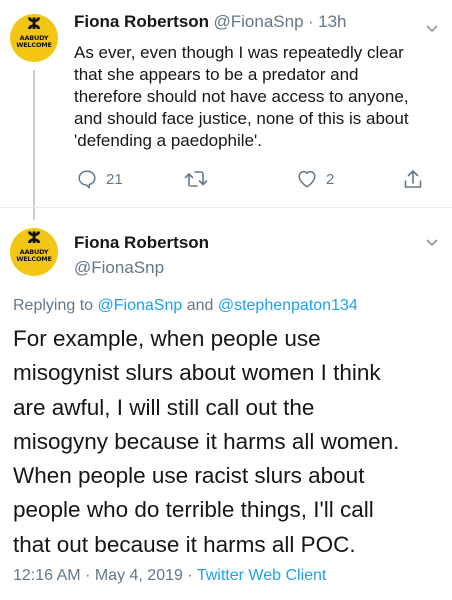 Image resolution: width=452 pixels, height=600 pixels. I want to click on mention-link: @stephenpaton134, so click(288, 305).